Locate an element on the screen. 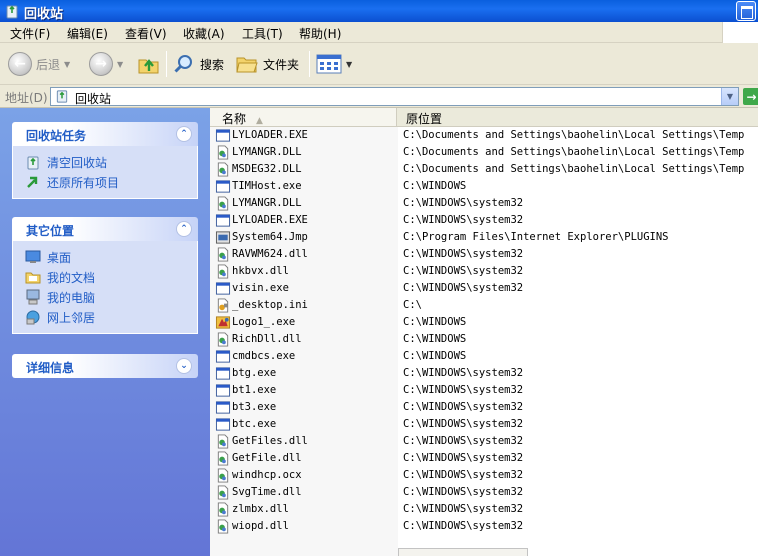 Image resolution: width=758 pixels, height=556 pixels. file-row: RAVWM624.dll C:\WINDOWS\system32 is located at coordinates (484, 254).